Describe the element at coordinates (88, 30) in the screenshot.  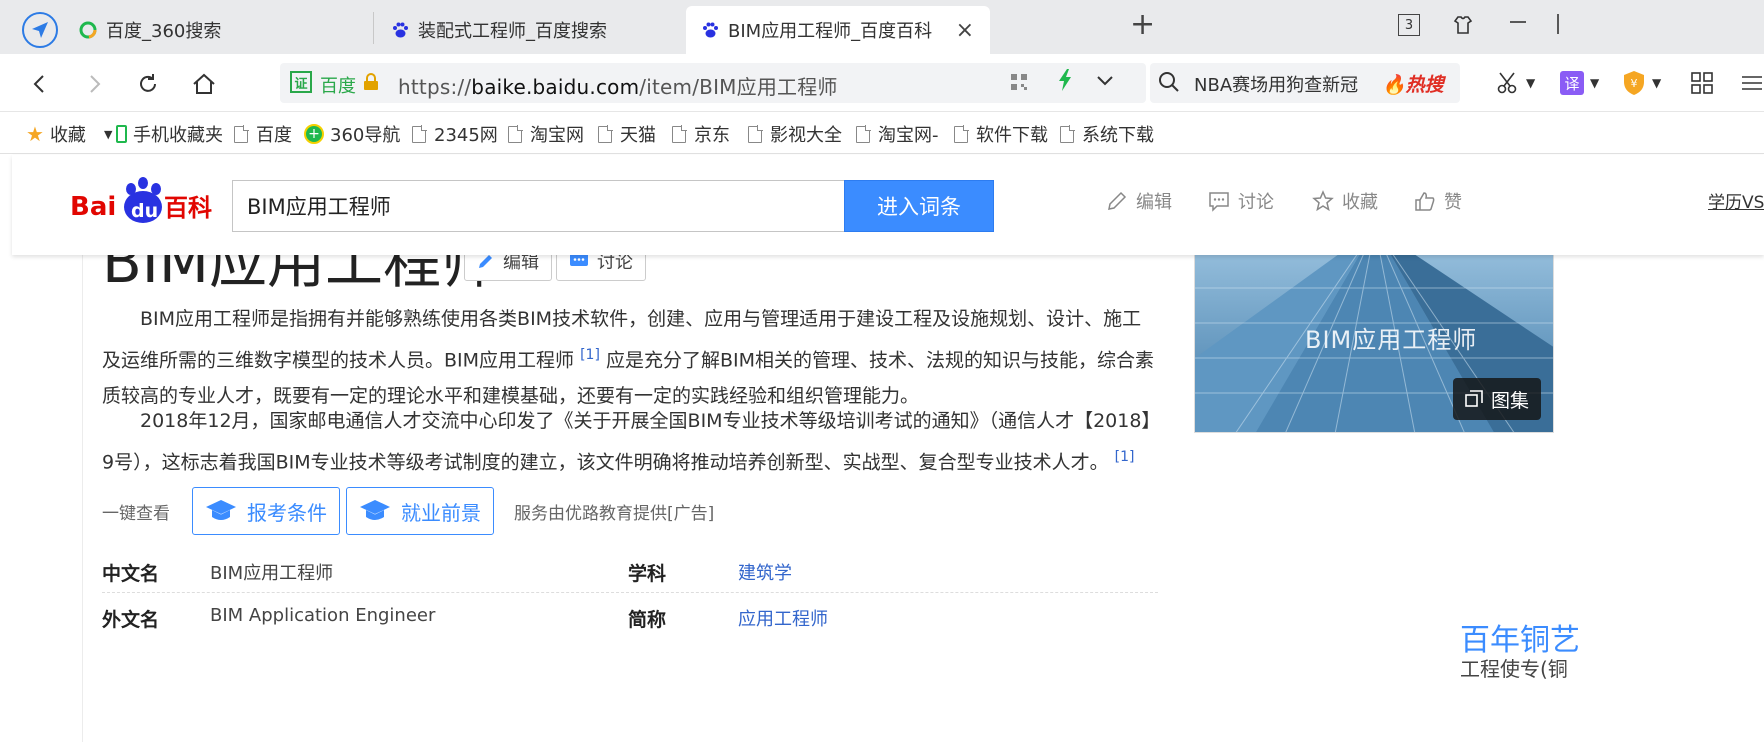
I see `360-search-icon` at that location.